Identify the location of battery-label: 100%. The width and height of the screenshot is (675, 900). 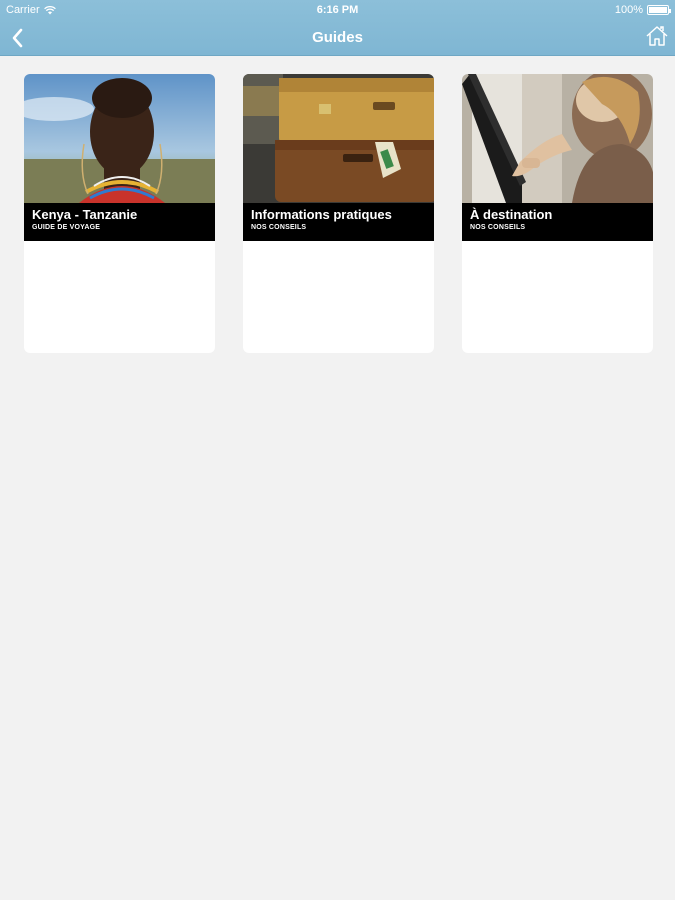
(628, 10).